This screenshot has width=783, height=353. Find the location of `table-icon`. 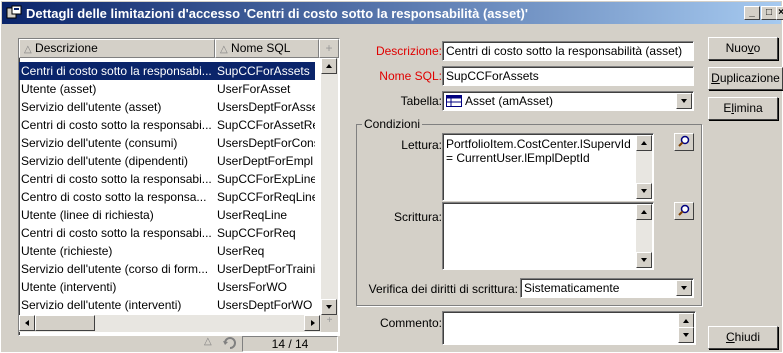

table-icon is located at coordinates (454, 101).